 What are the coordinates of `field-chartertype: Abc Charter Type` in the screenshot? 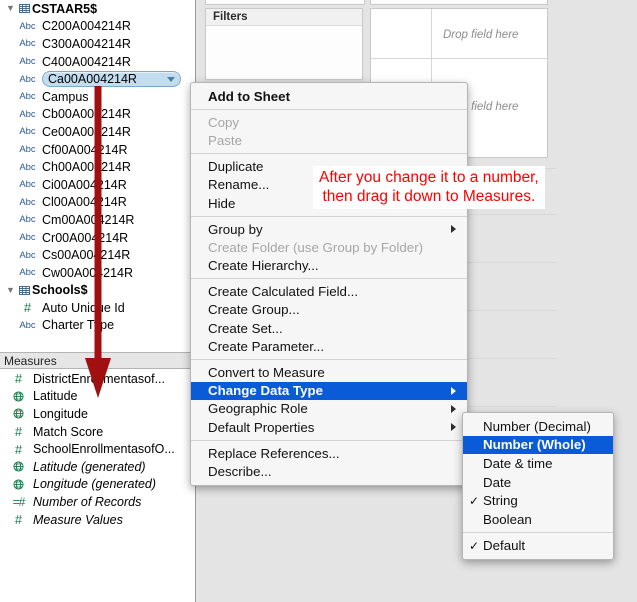 It's located at (97, 326).